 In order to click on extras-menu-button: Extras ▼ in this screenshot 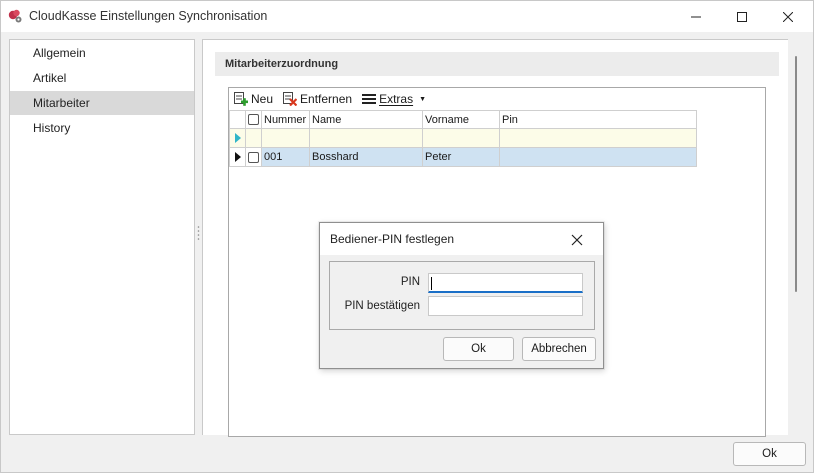, I will do `click(394, 99)`.